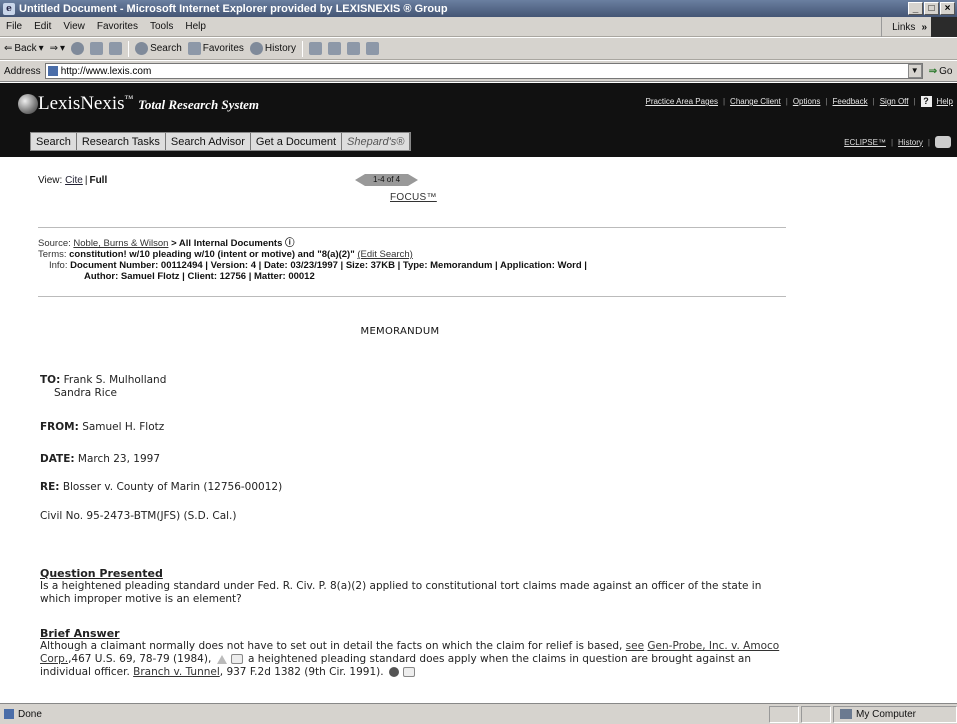  Describe the element at coordinates (272, 48) in the screenshot. I see `history-button: History` at that location.